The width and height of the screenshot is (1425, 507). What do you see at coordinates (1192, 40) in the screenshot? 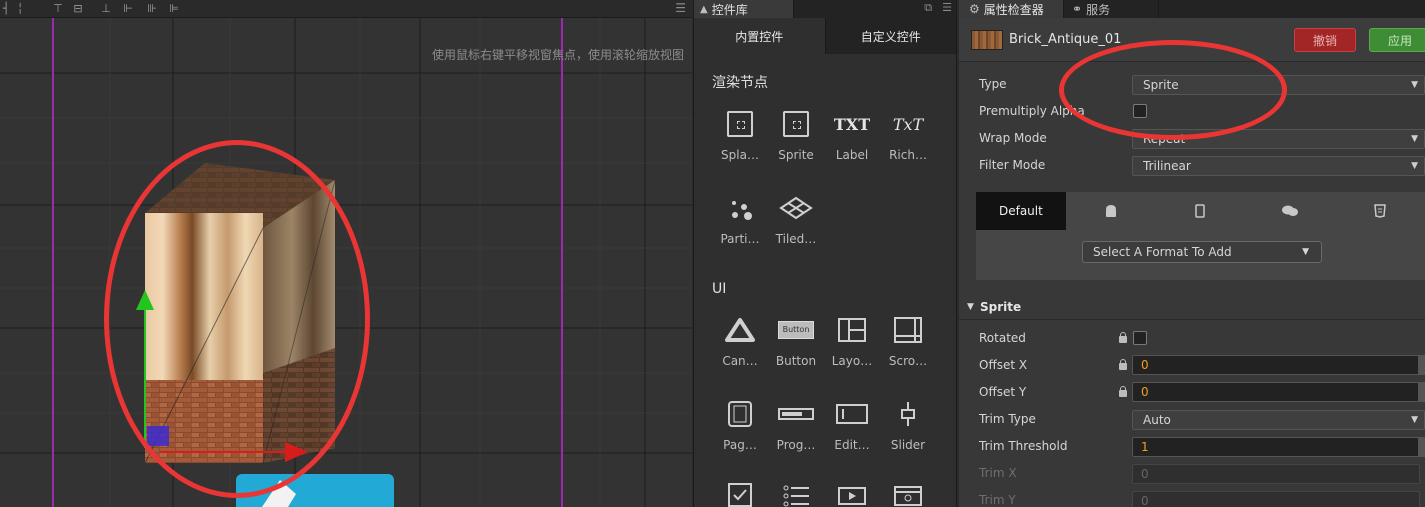
I see `node-title-row: Brick_Antique_01 撤销 应用` at bounding box center [1192, 40].